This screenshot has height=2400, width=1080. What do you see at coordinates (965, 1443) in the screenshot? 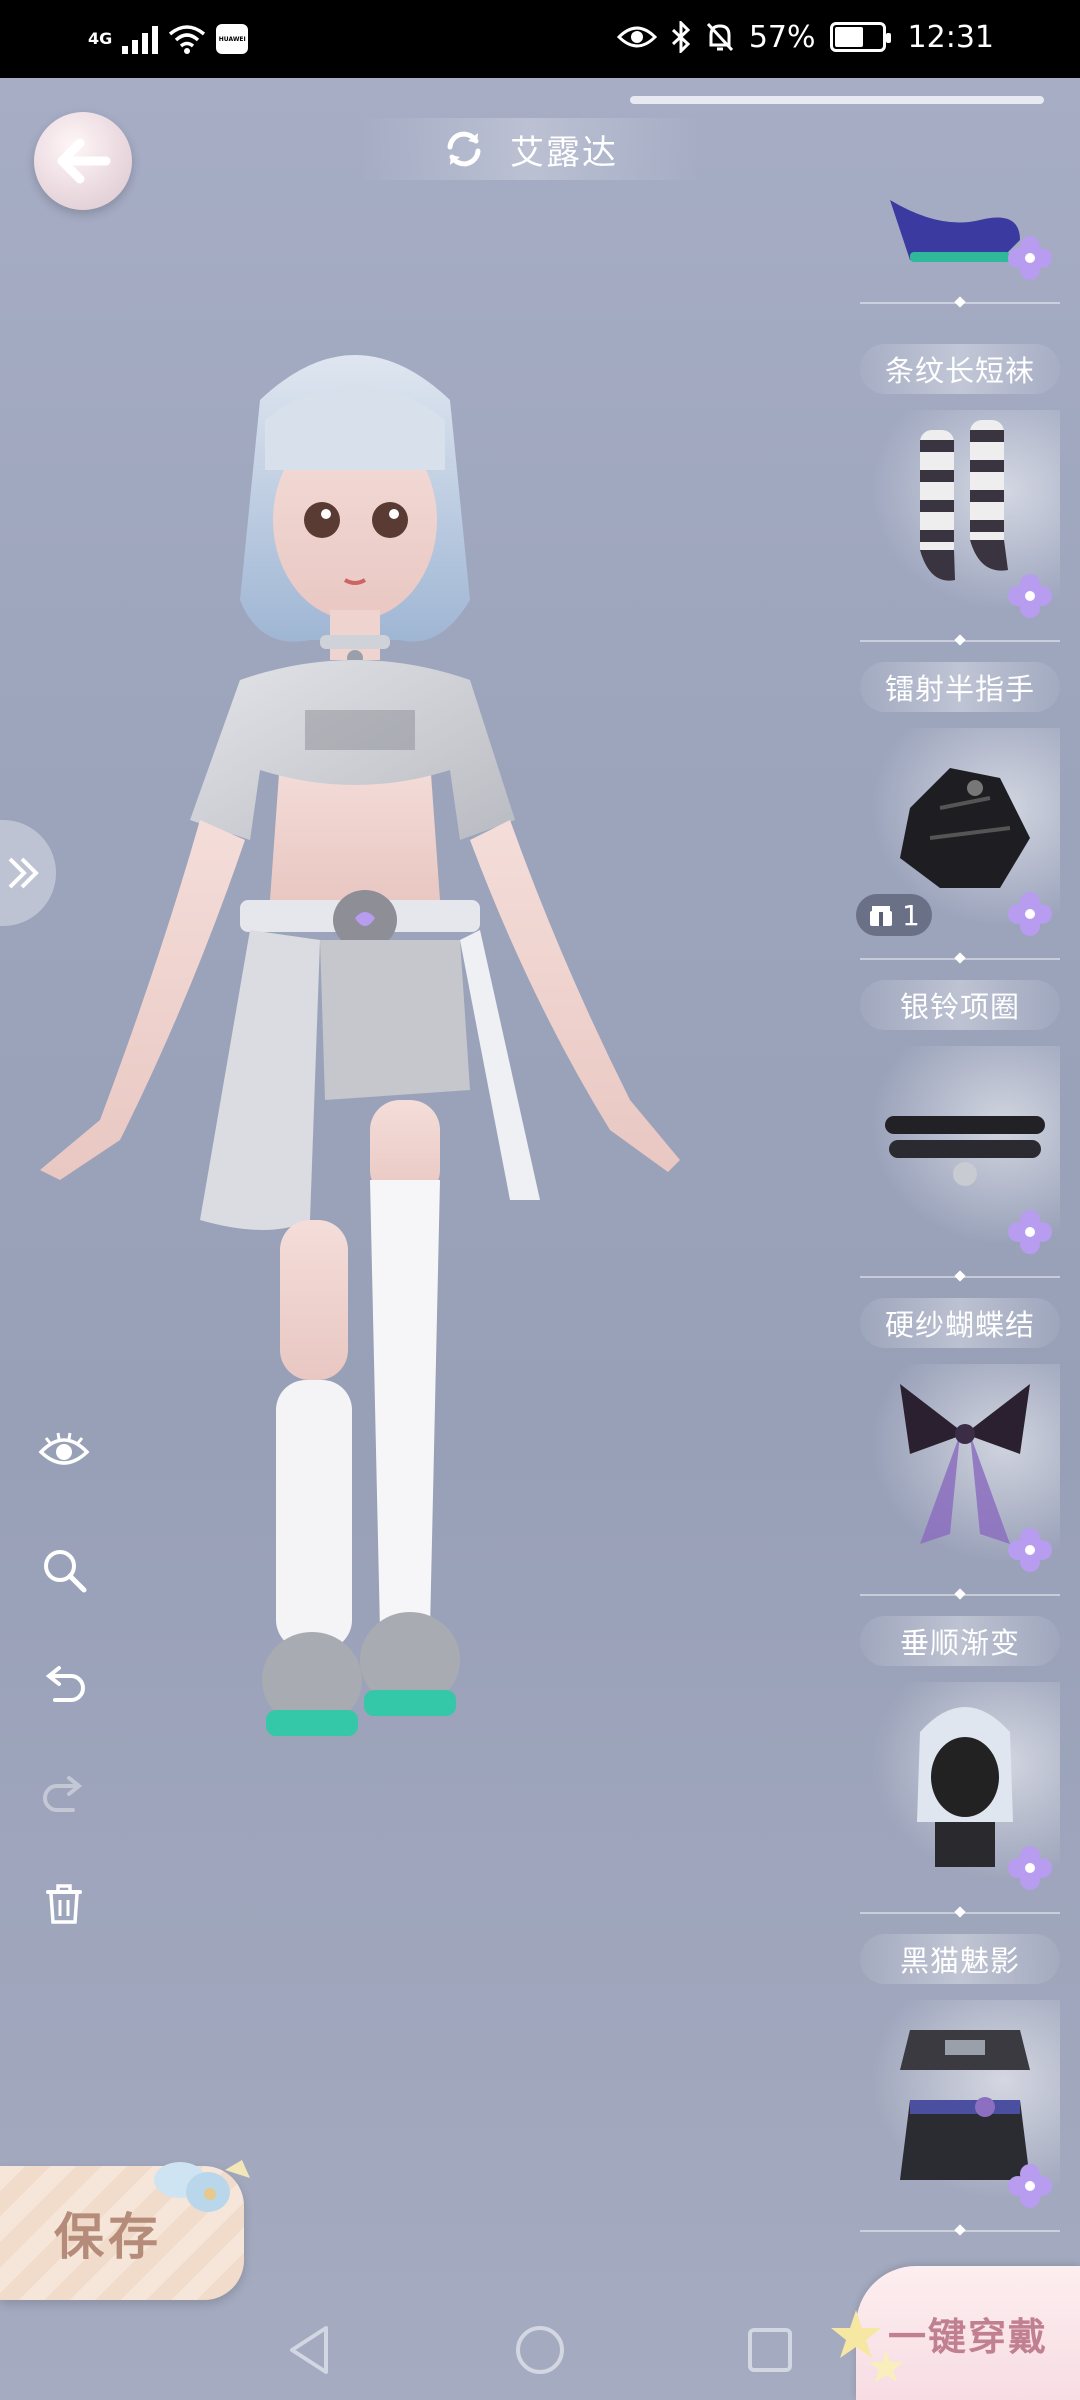
I see `item-card: 硬纱蝴蝶结` at bounding box center [965, 1443].